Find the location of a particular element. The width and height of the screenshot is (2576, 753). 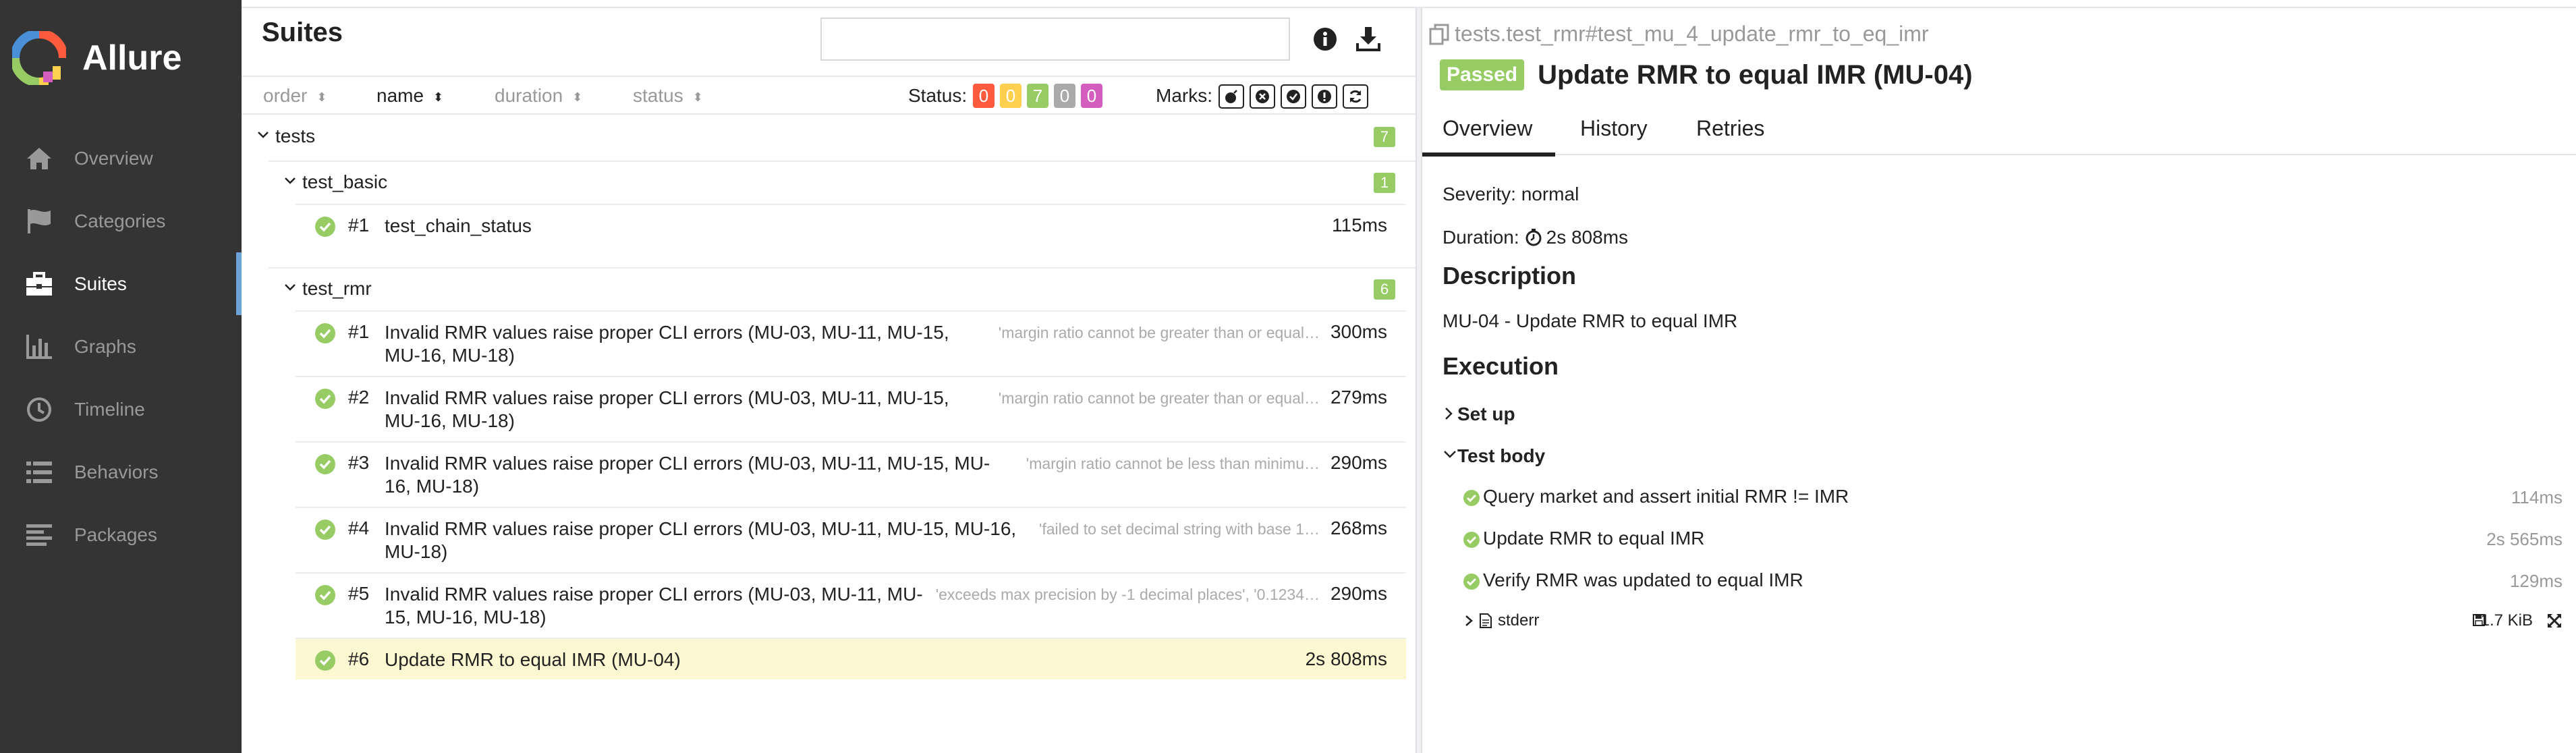

file-icon is located at coordinates (1486, 620).